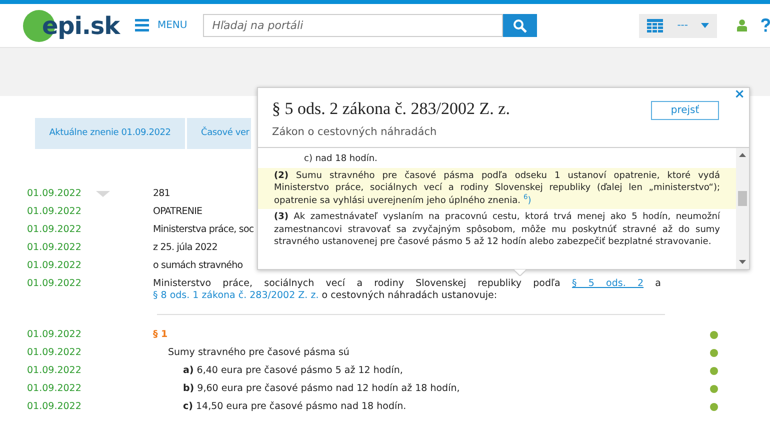  What do you see at coordinates (704, 25) in the screenshot?
I see `caret-icon` at bounding box center [704, 25].